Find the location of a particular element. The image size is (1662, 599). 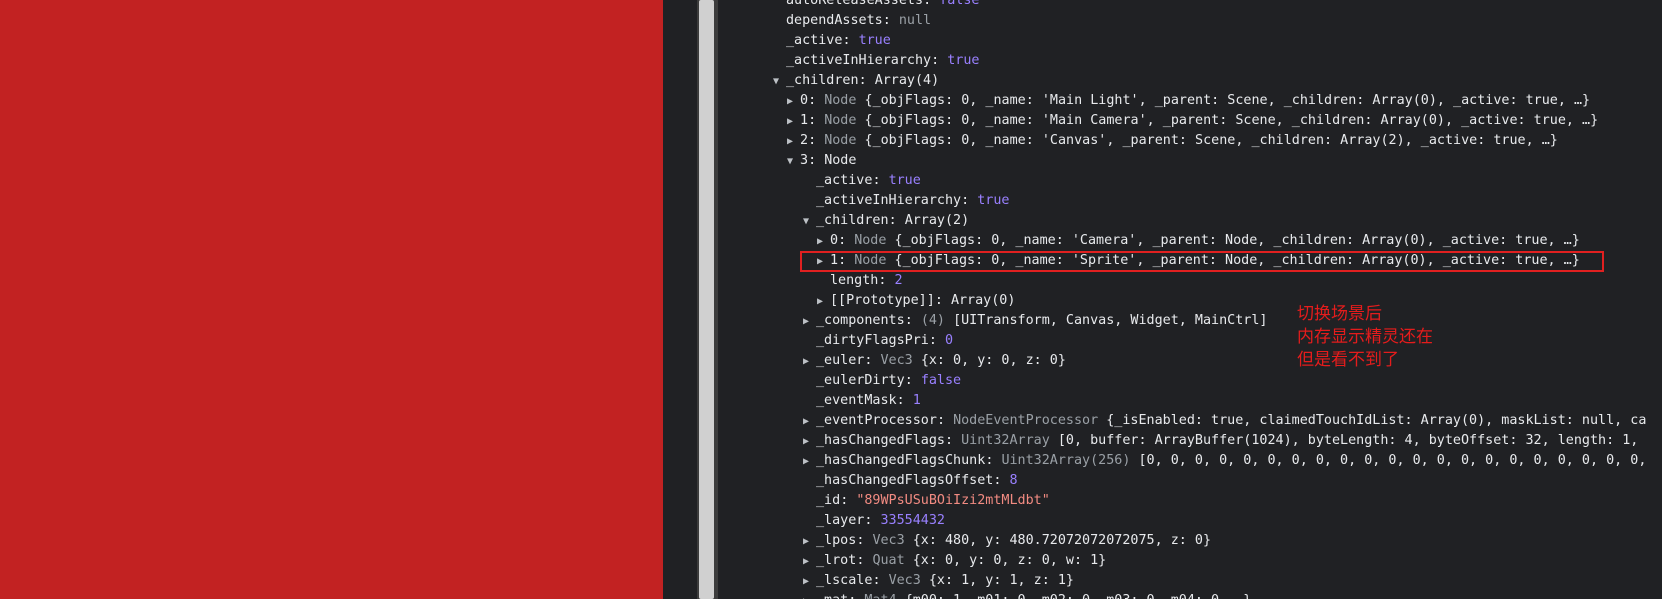

tree-row: _eventMask: 1 is located at coordinates (868, 400).